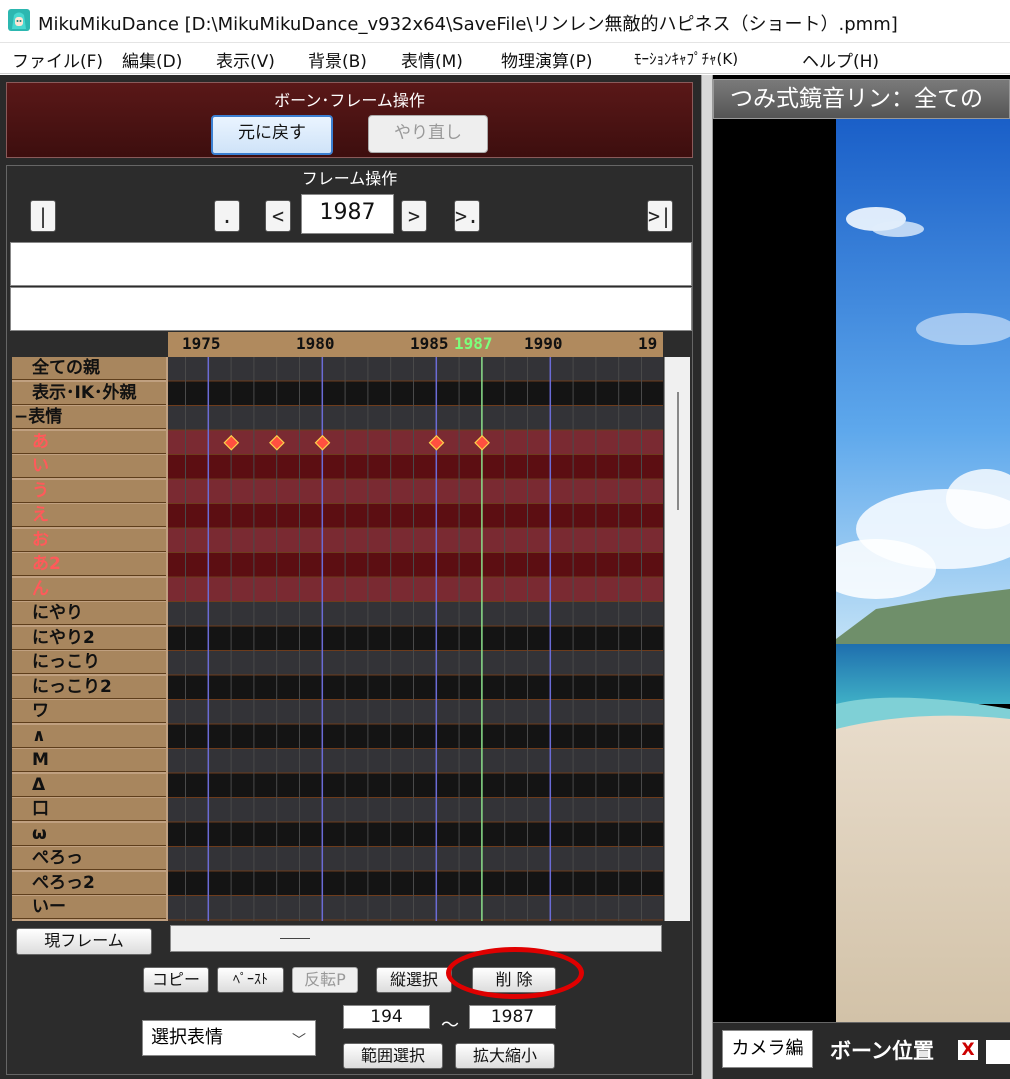  What do you see at coordinates (386, 1017) in the screenshot?
I see `range-start-input: 194` at bounding box center [386, 1017].